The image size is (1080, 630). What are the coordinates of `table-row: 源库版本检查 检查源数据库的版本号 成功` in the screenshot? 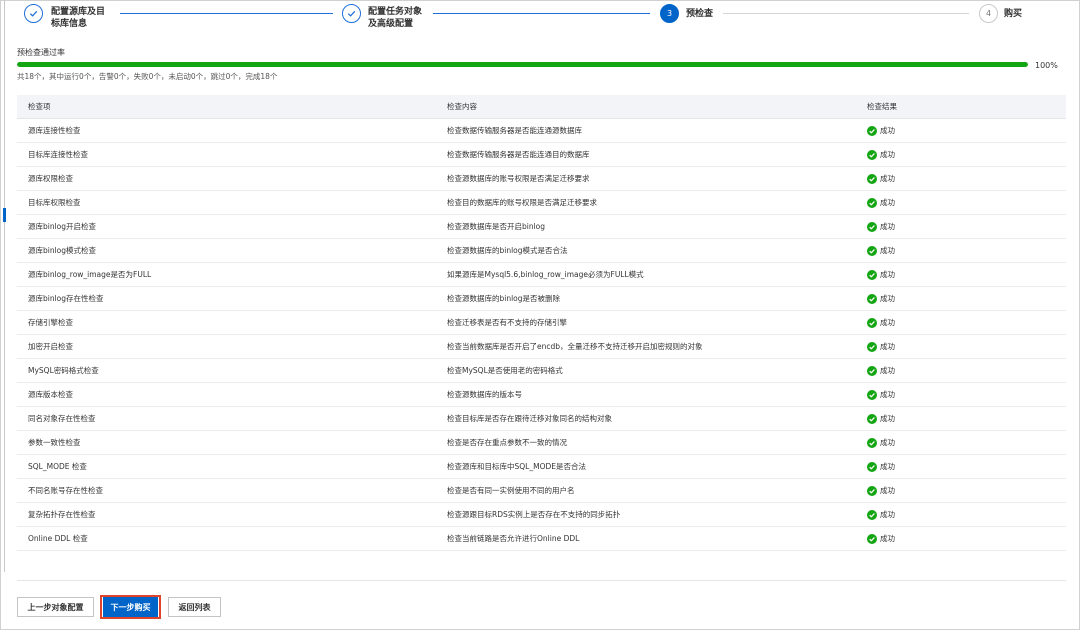 It's located at (541, 395).